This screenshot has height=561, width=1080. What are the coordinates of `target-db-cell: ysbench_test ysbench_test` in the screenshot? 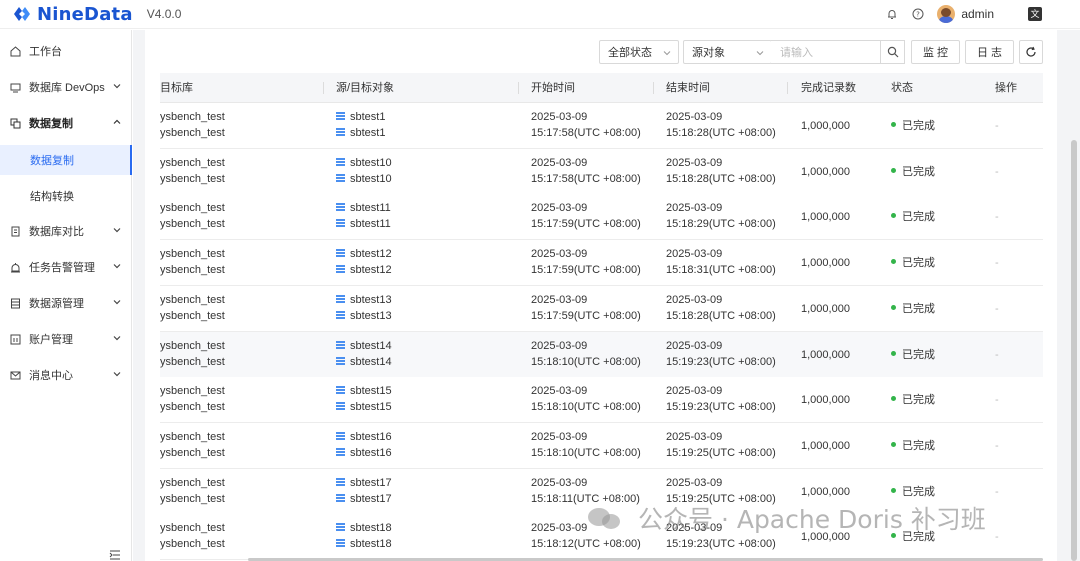 It's located at (192, 308).